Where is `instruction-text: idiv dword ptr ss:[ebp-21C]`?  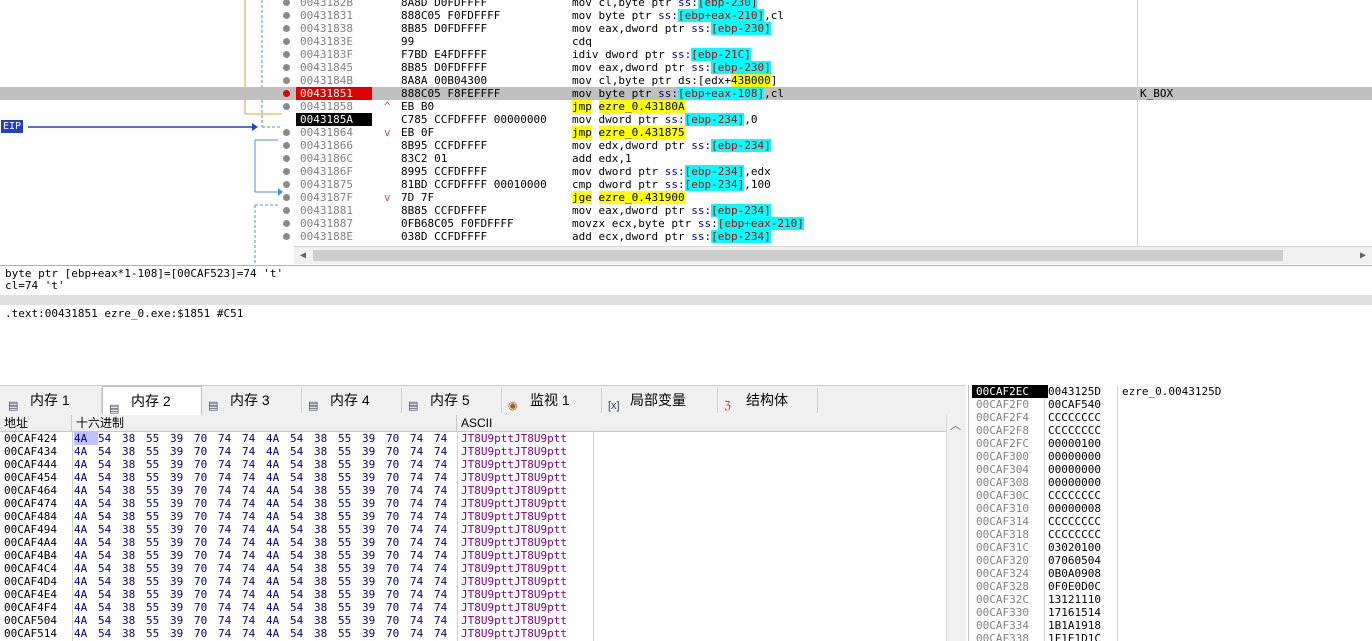
instruction-text: idiv dword ptr ss:[ebp-21C] is located at coordinates (661, 54).